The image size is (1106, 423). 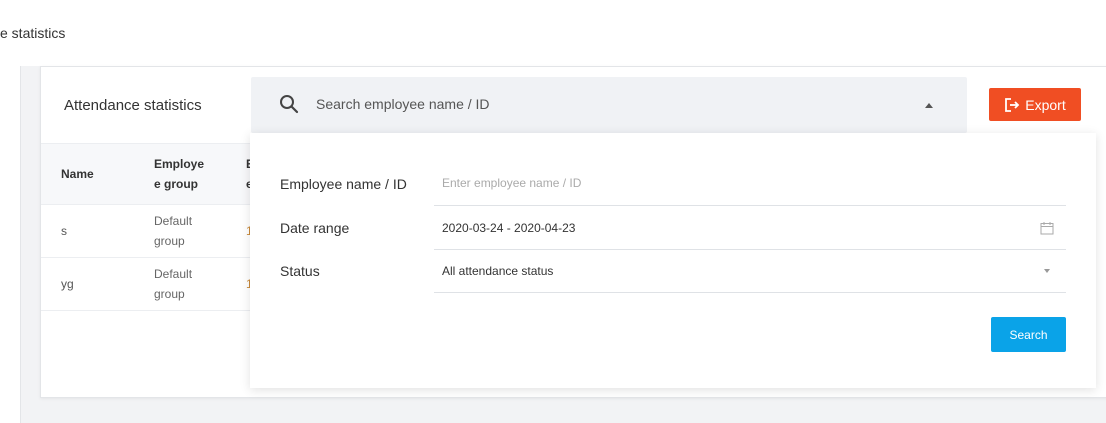 I want to click on breadcrumb: e statistics, so click(x=33, y=33).